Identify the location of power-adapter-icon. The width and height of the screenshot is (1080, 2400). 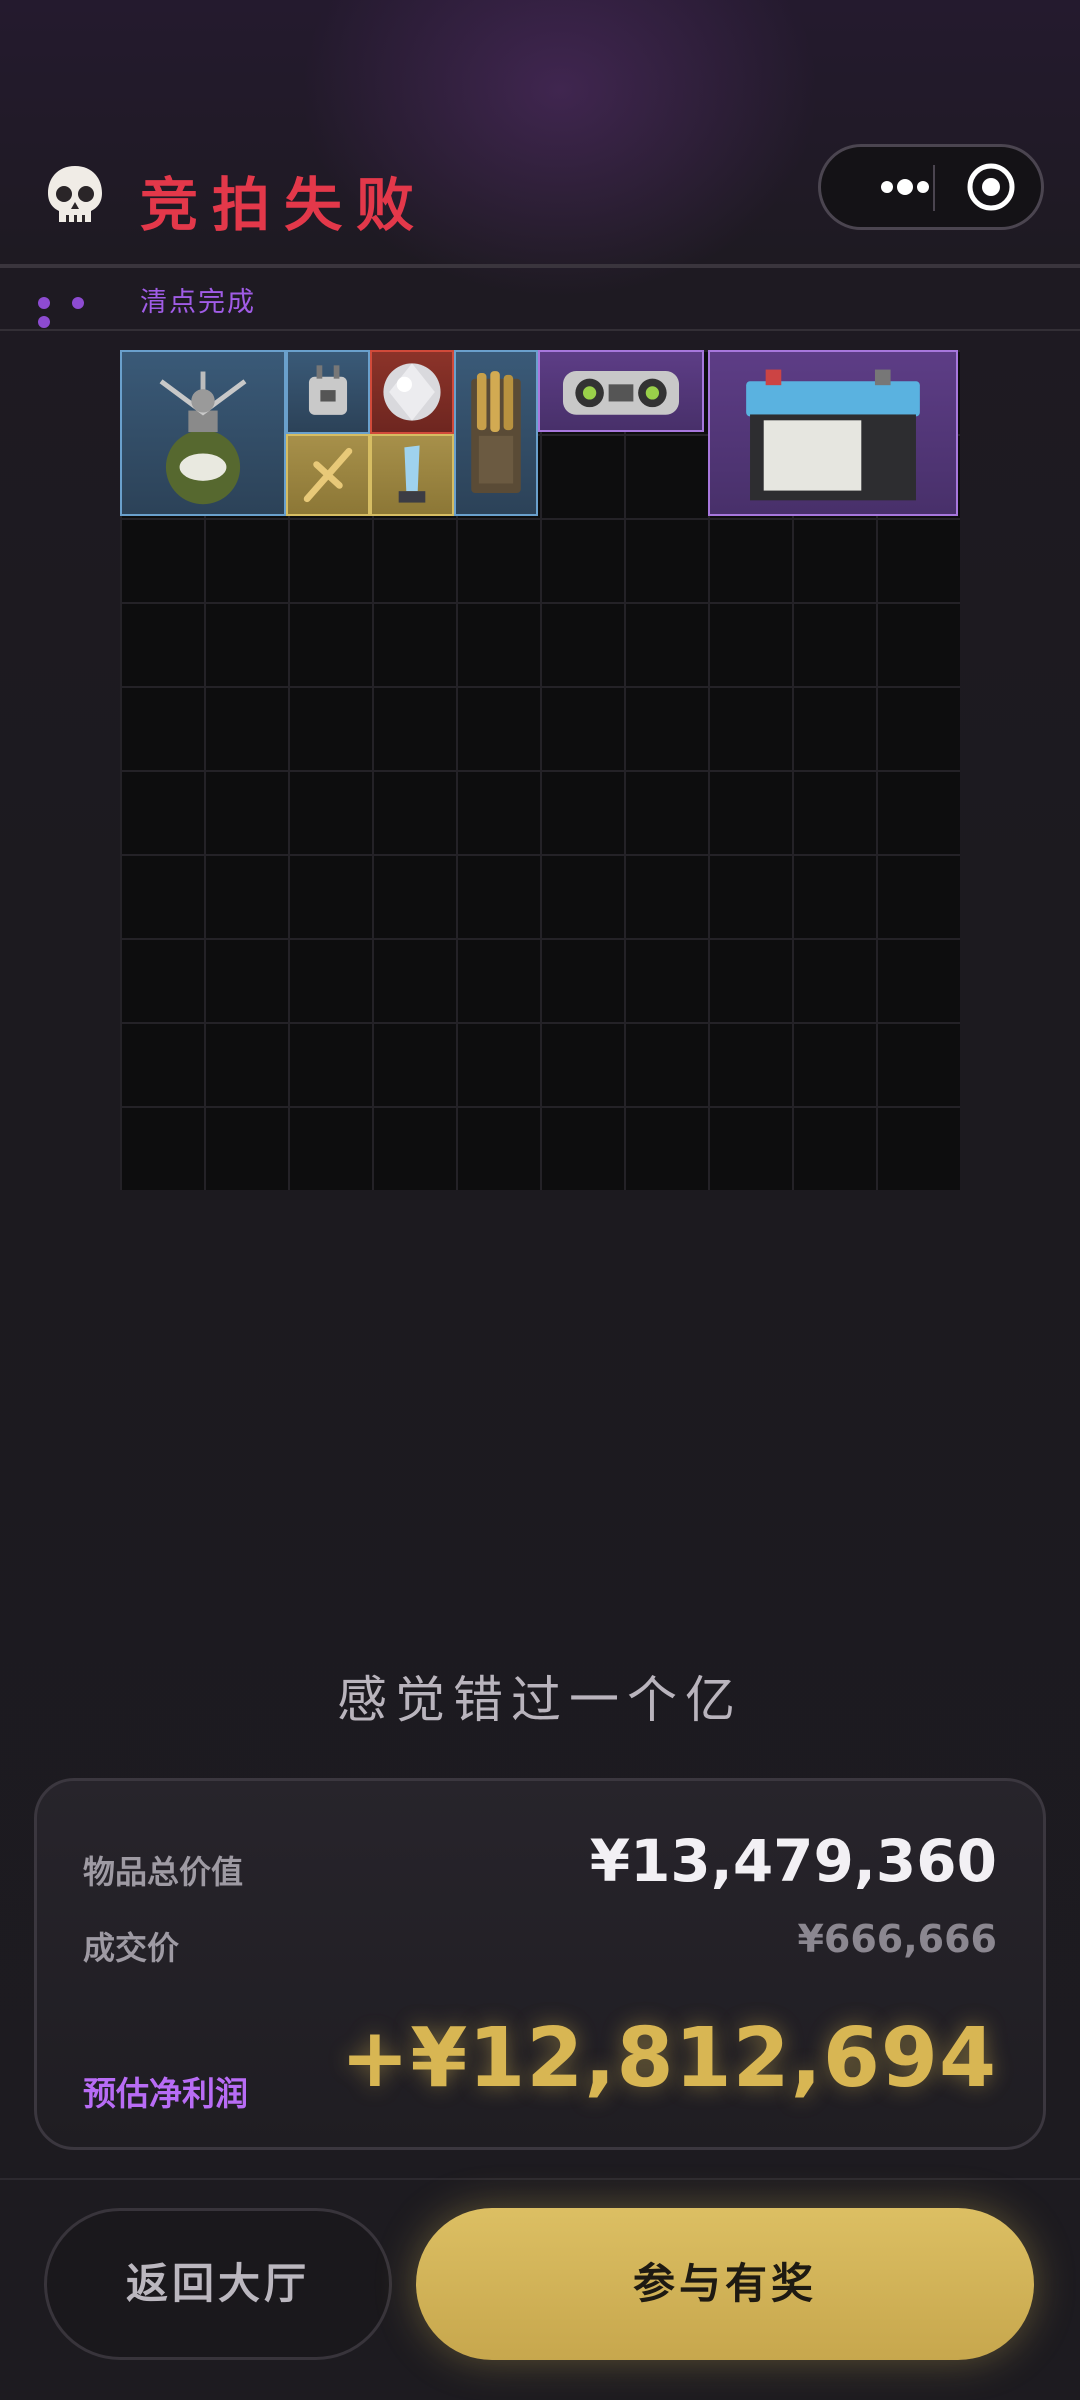
(328, 390).